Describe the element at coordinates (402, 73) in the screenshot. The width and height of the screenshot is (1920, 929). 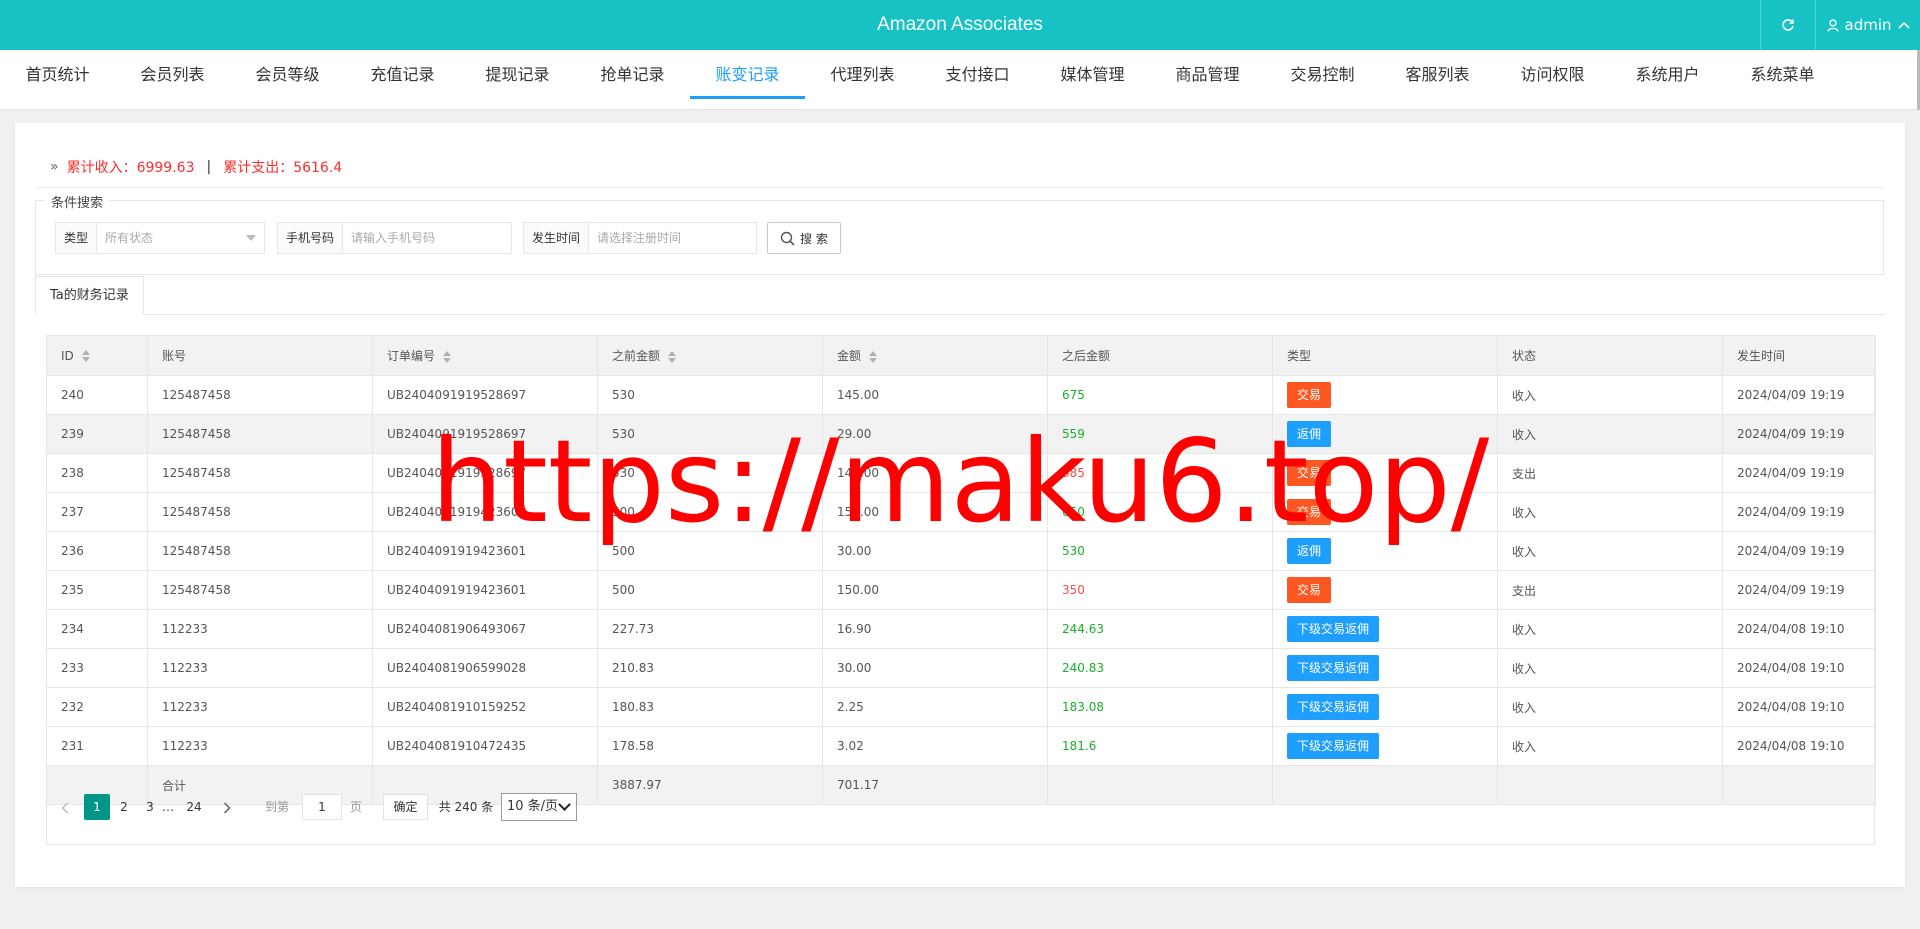
I see `nav-item-recharge-records: 充值记录` at that location.